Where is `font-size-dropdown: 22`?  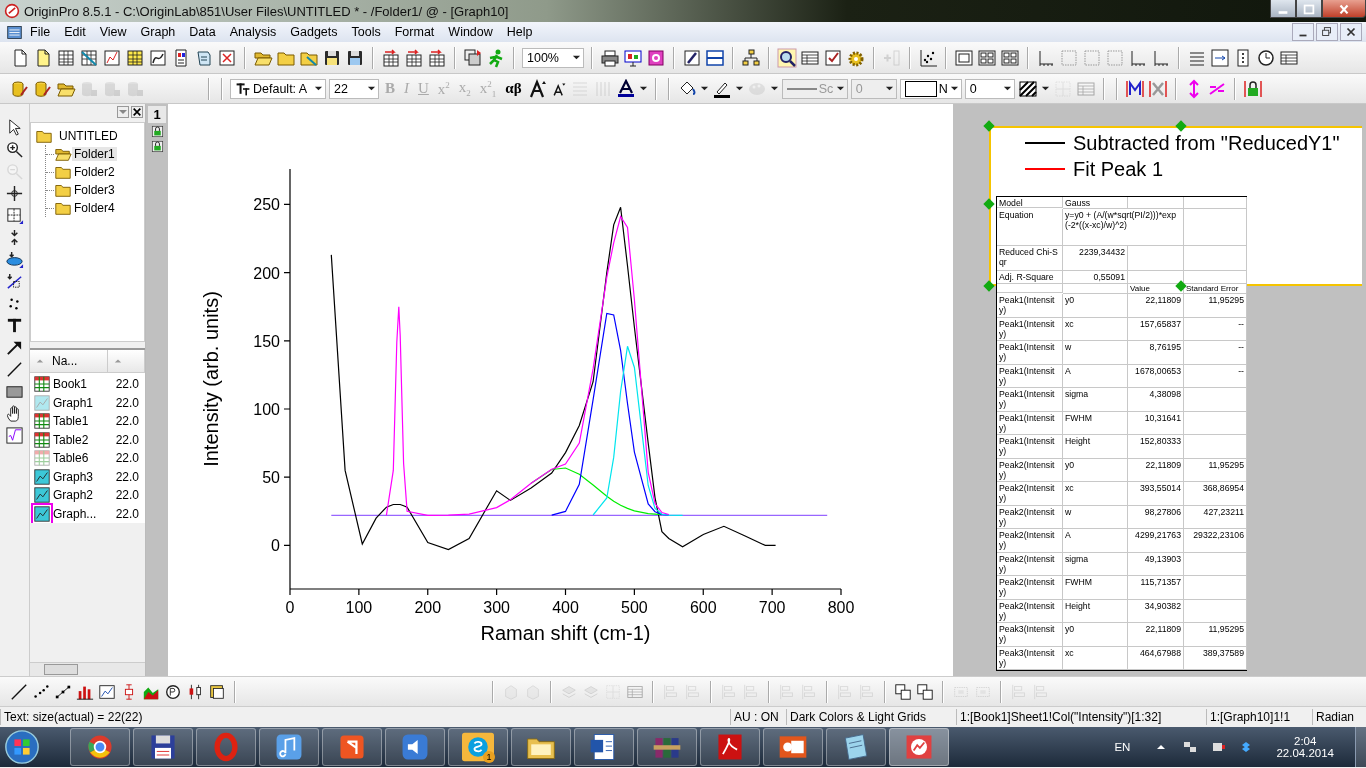
font-size-dropdown: 22 is located at coordinates (354, 88).